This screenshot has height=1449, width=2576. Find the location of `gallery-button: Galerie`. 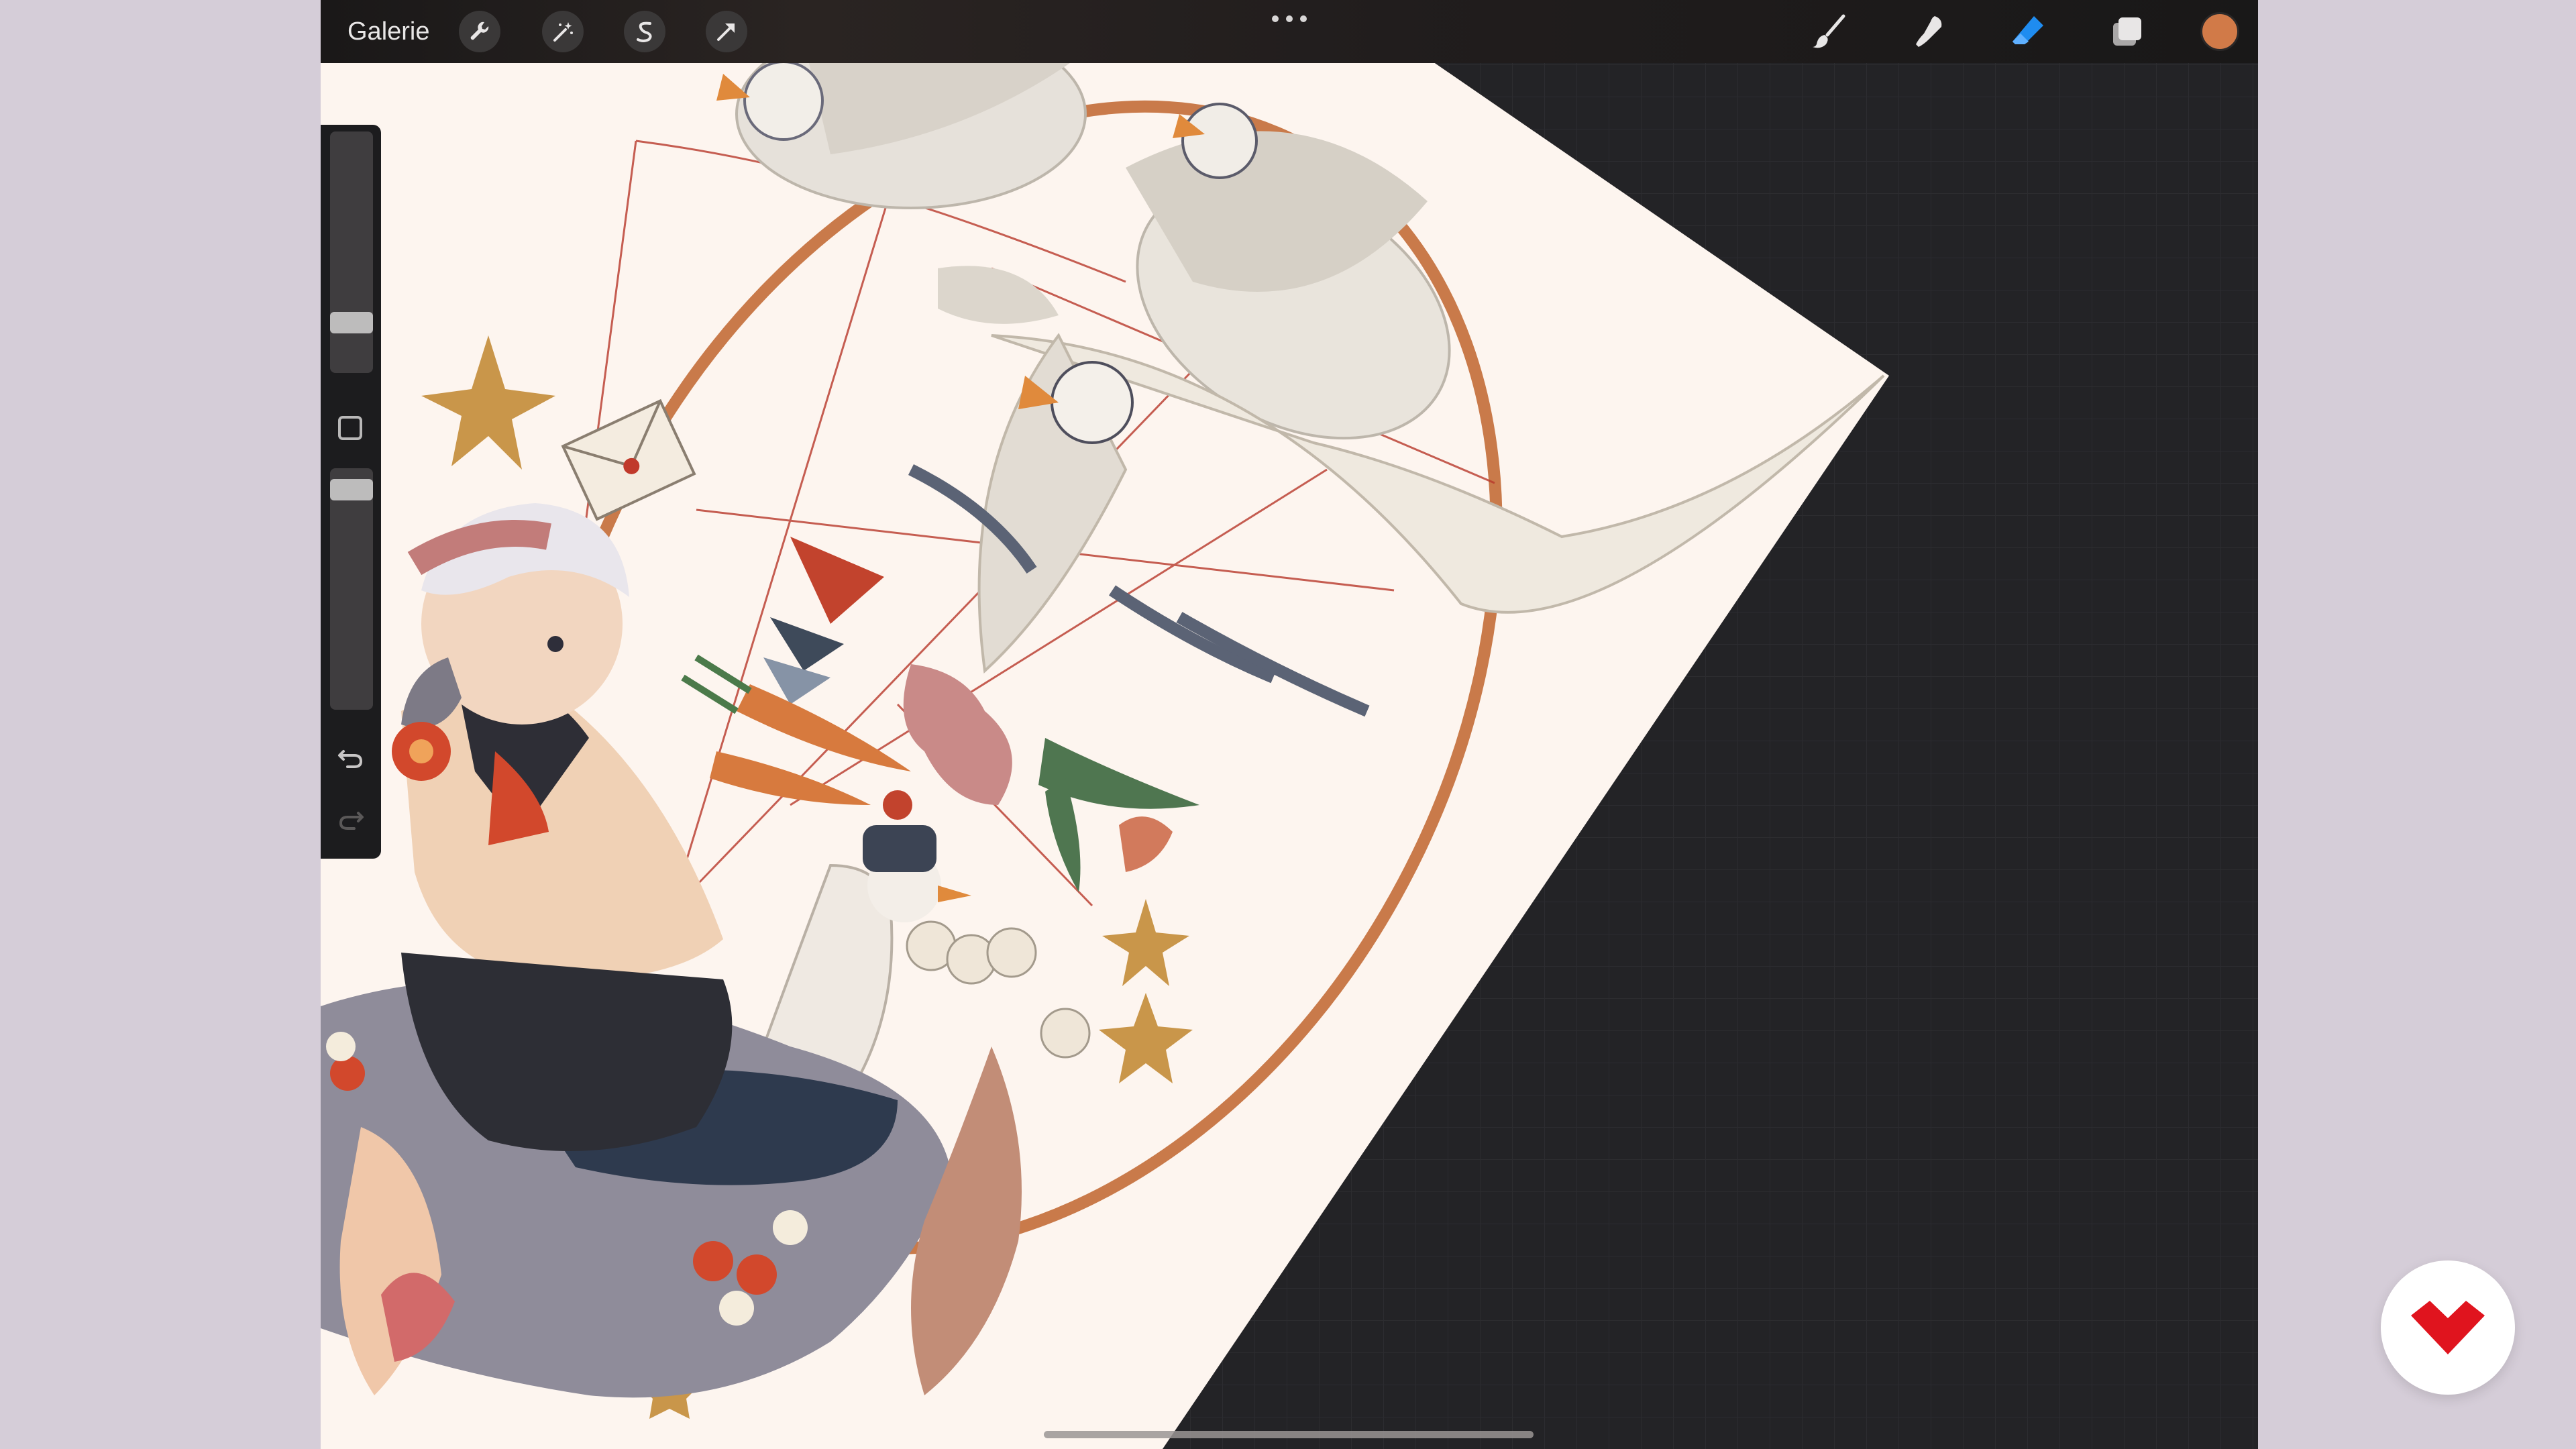

gallery-button: Galerie is located at coordinates (388, 31).